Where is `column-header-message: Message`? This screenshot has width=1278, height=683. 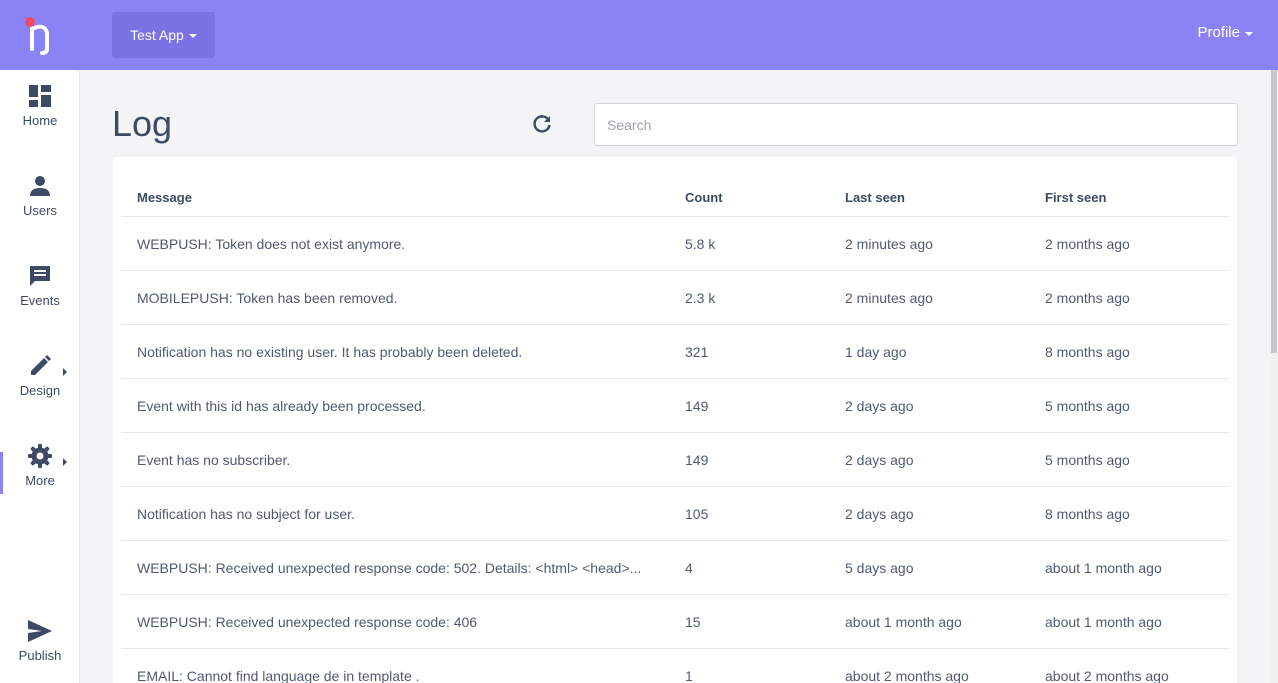 column-header-message: Message is located at coordinates (397, 193).